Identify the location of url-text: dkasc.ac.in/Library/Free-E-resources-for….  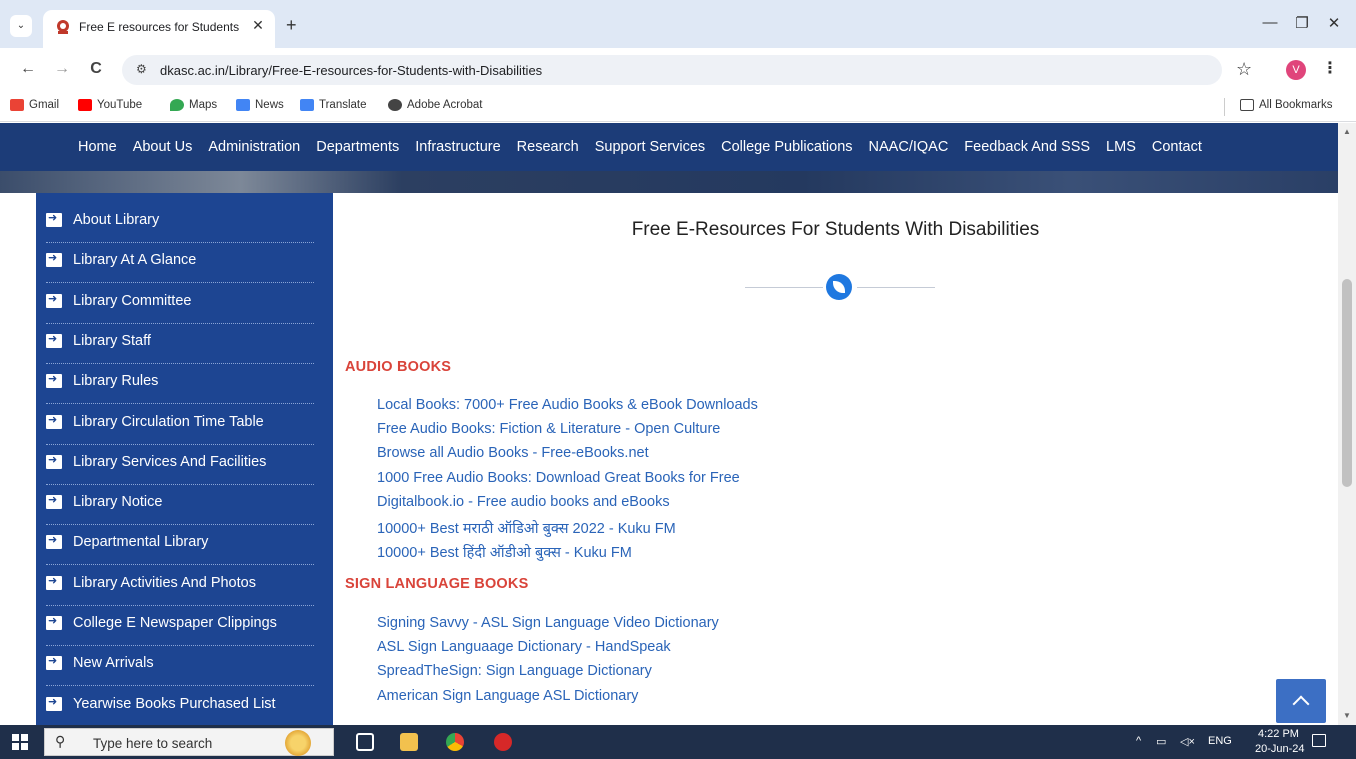
(351, 70).